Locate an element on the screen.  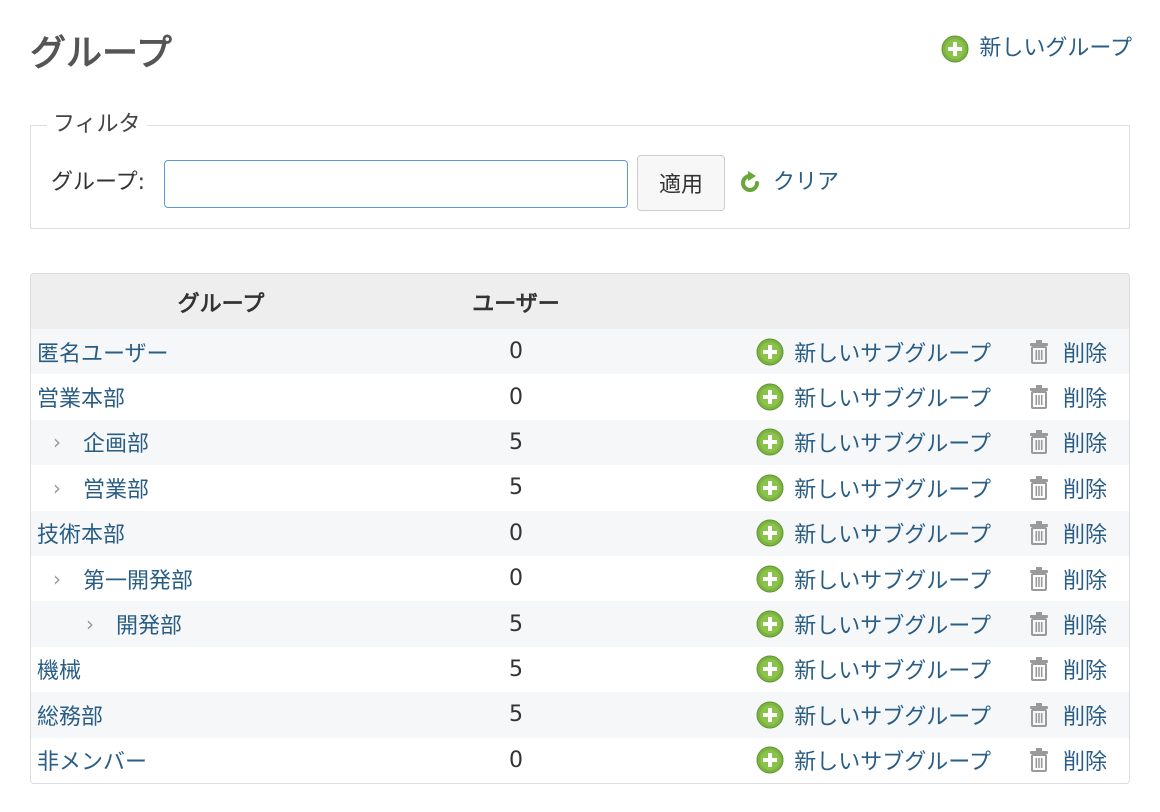
group-link: 機械 is located at coordinates (59, 669).